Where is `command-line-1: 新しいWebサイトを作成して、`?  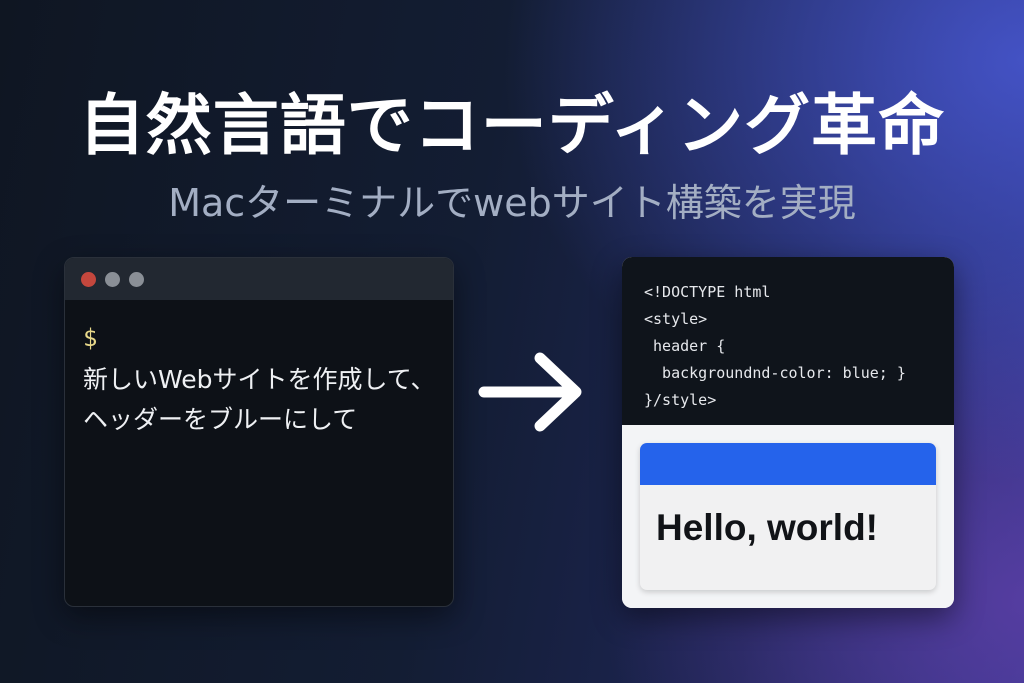 command-line-1: 新しいWebサイトを作成して、 is located at coordinates (259, 379).